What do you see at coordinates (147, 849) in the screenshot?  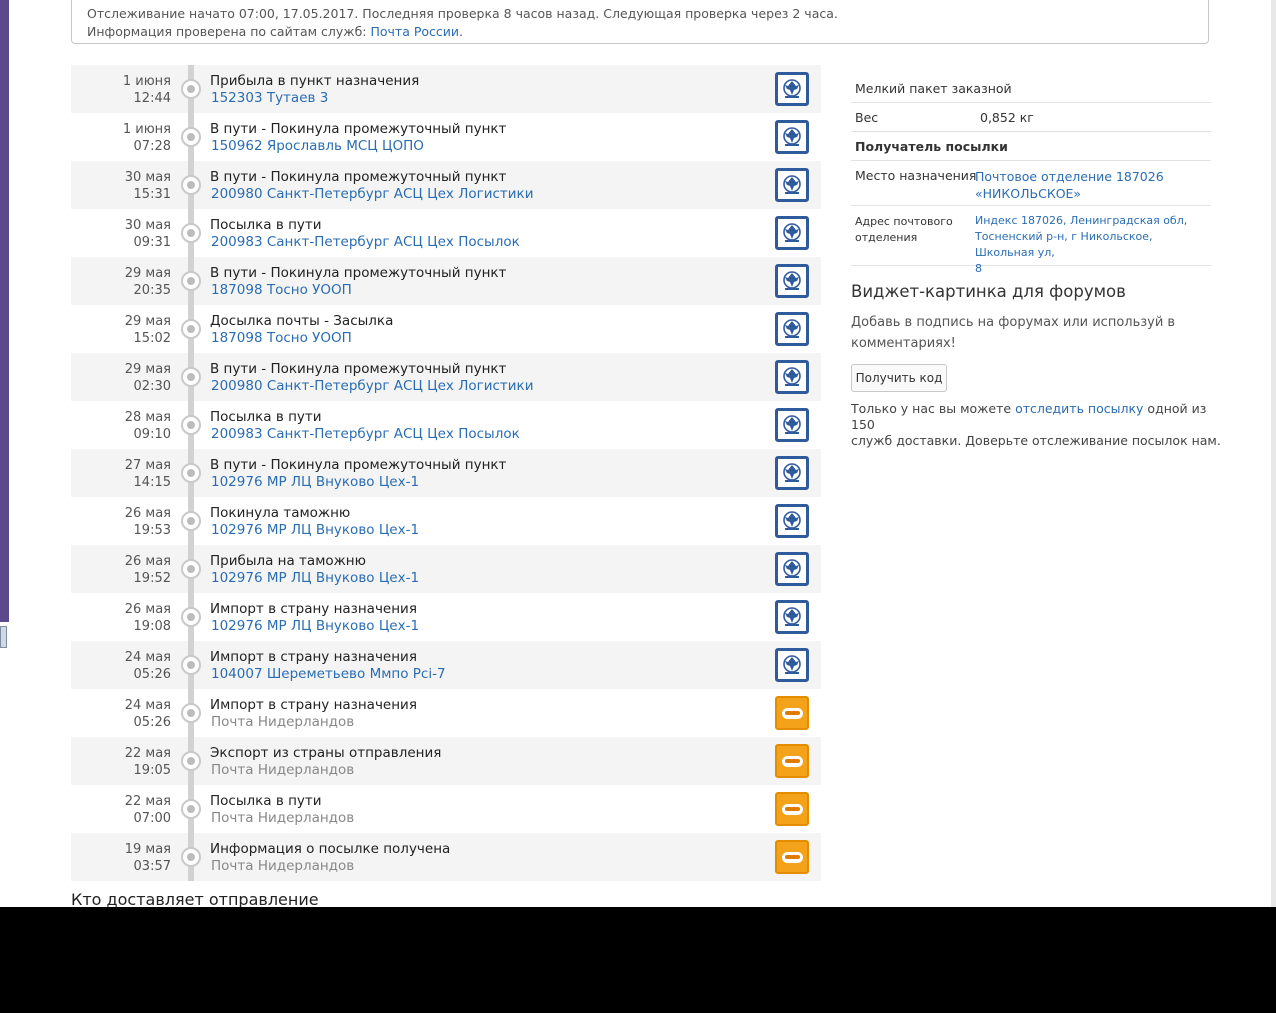 I see `event-date: 19 мая` at bounding box center [147, 849].